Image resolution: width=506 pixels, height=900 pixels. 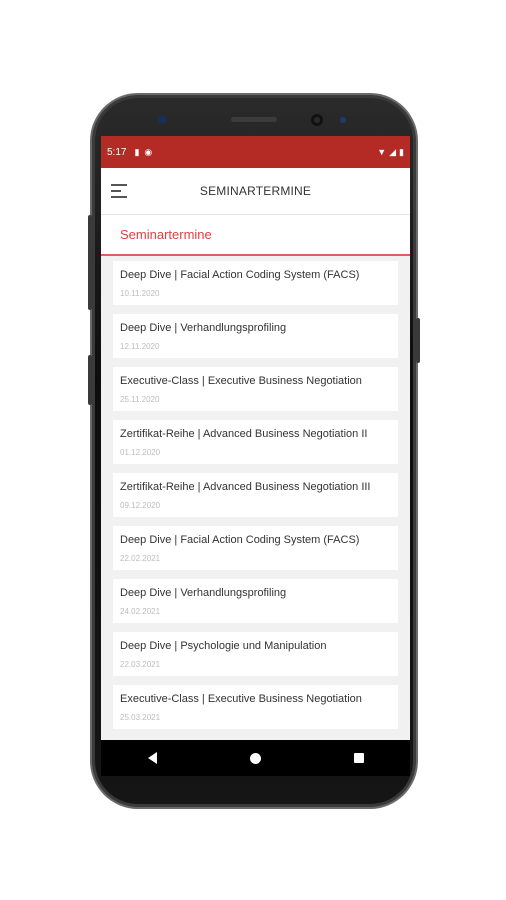 What do you see at coordinates (401, 151) in the screenshot?
I see `battery-icon: ▮` at bounding box center [401, 151].